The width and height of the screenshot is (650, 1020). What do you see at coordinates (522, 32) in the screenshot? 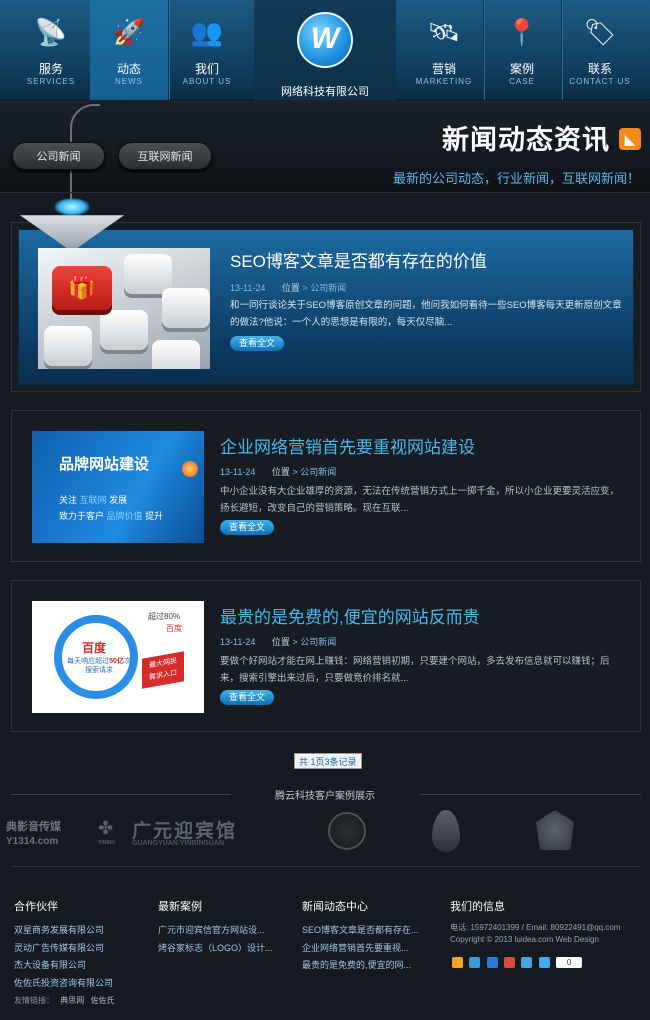
I see `map-pin-icon: 📍` at bounding box center [522, 32].